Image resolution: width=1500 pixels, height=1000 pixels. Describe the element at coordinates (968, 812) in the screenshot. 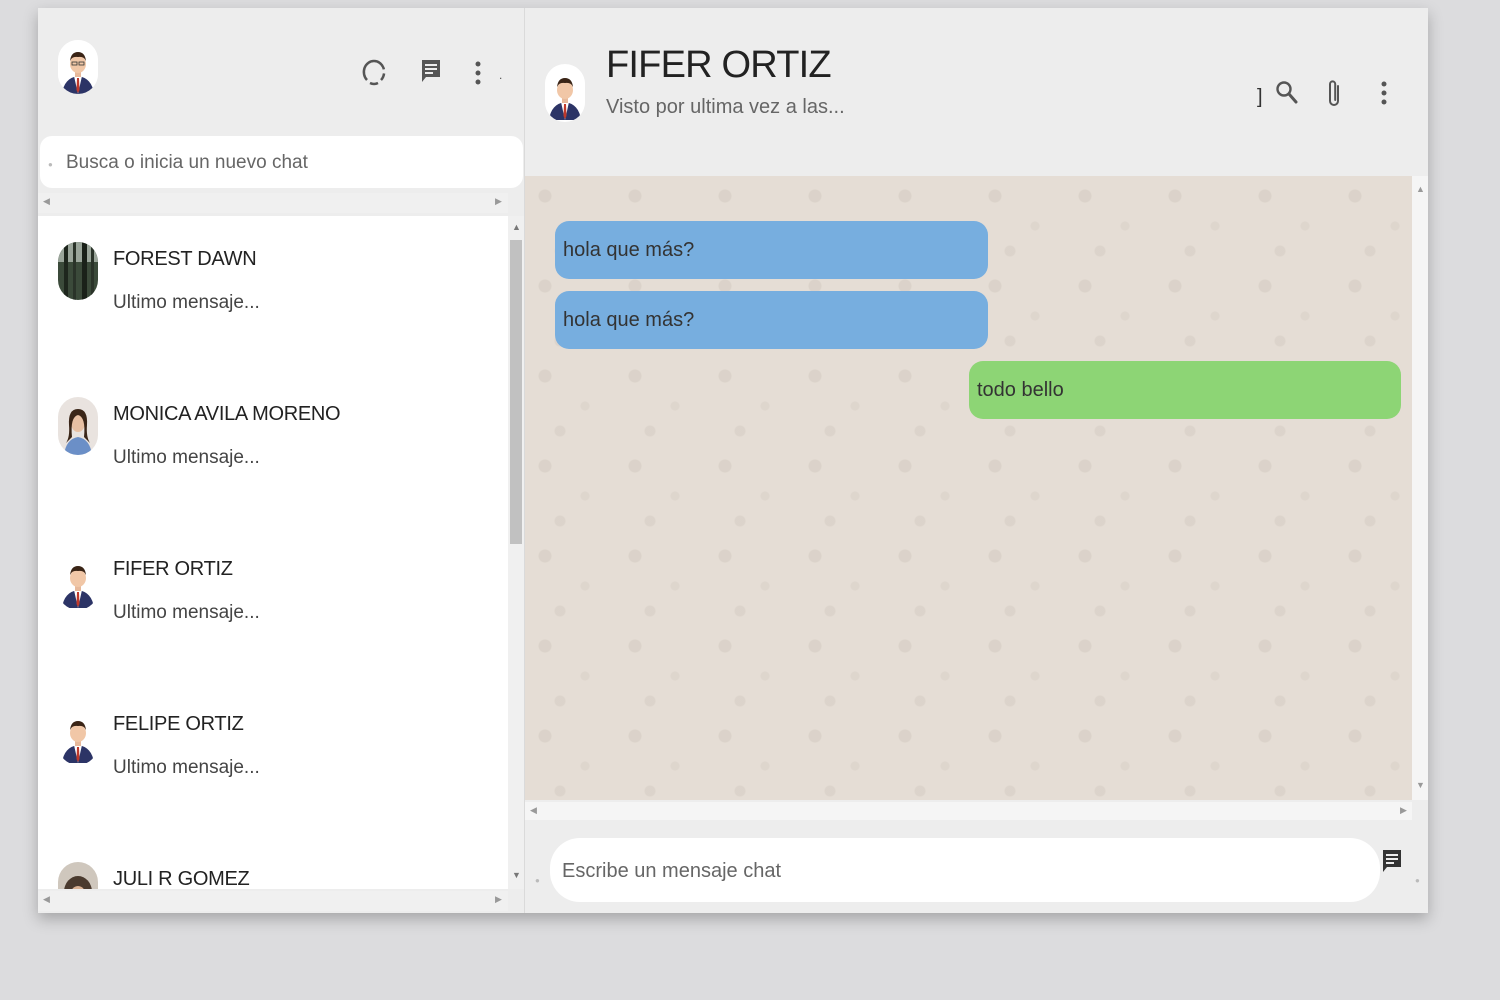

I see `messages-horizontal-scrollbar: ◀ ▶` at that location.